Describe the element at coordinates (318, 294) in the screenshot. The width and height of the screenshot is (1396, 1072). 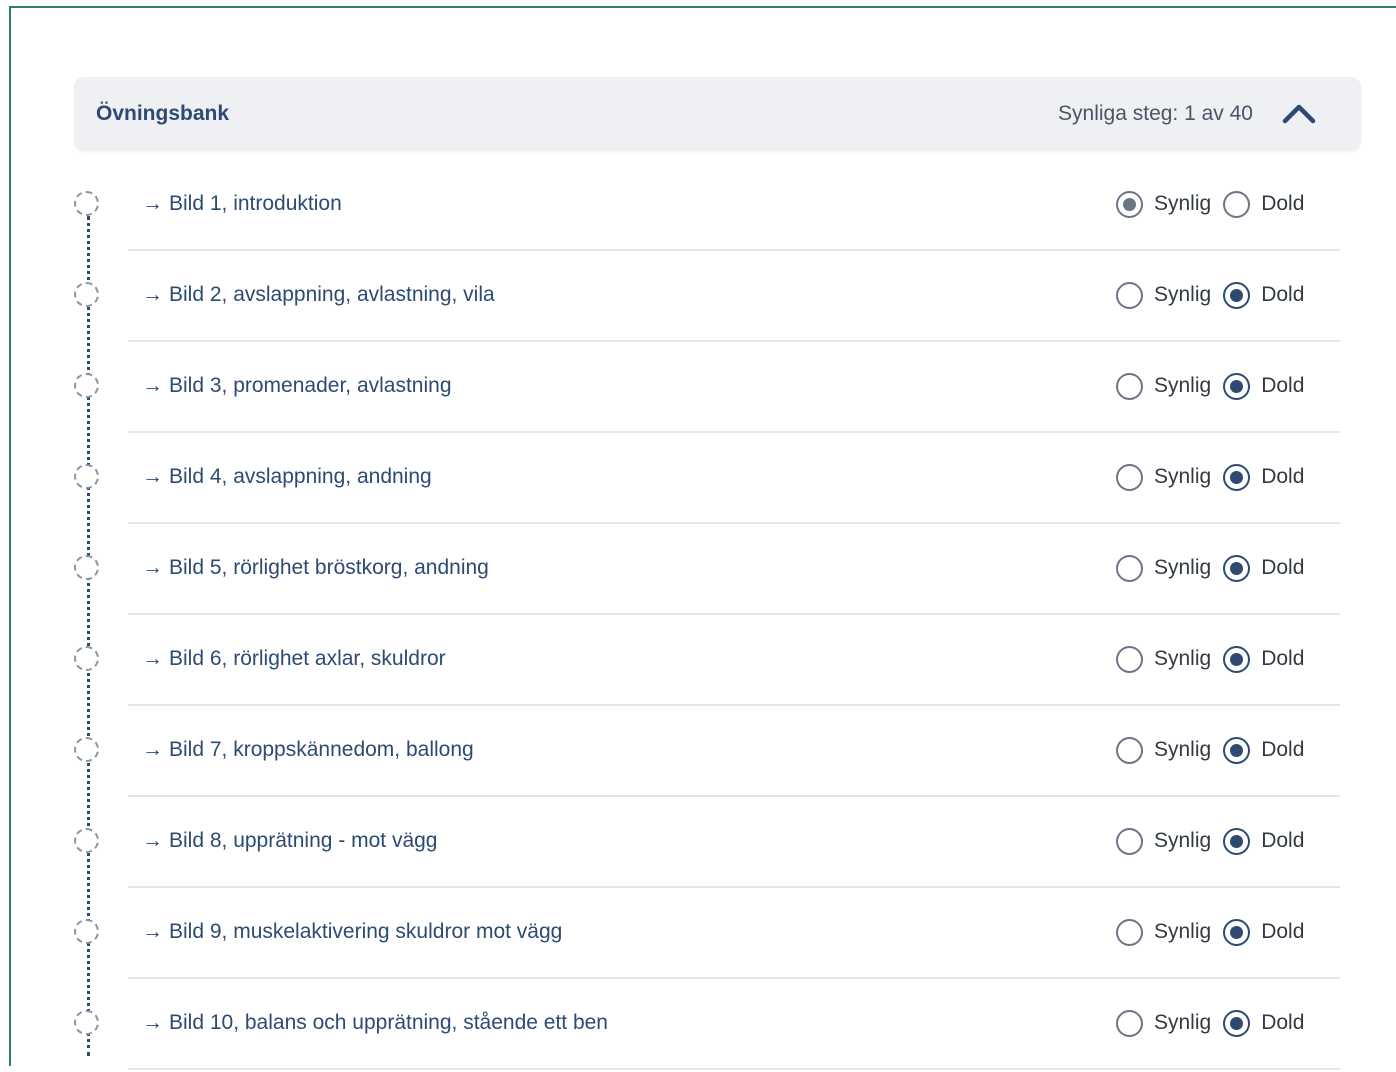
I see `step-link: → Bild 2, avslappning, avlastning, vila` at that location.